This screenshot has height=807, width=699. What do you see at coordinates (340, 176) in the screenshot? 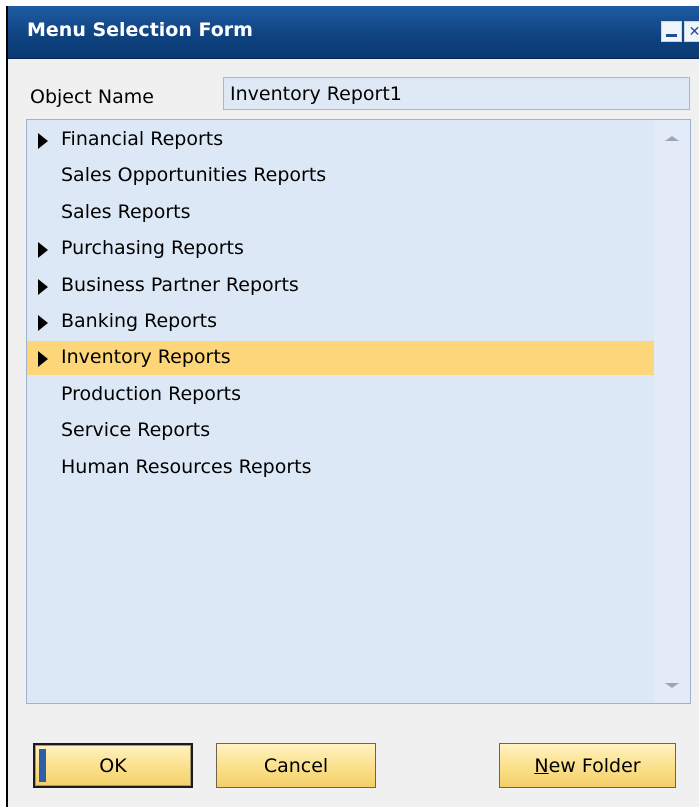
I see `list-item: Sales Opportunities Reports` at bounding box center [340, 176].